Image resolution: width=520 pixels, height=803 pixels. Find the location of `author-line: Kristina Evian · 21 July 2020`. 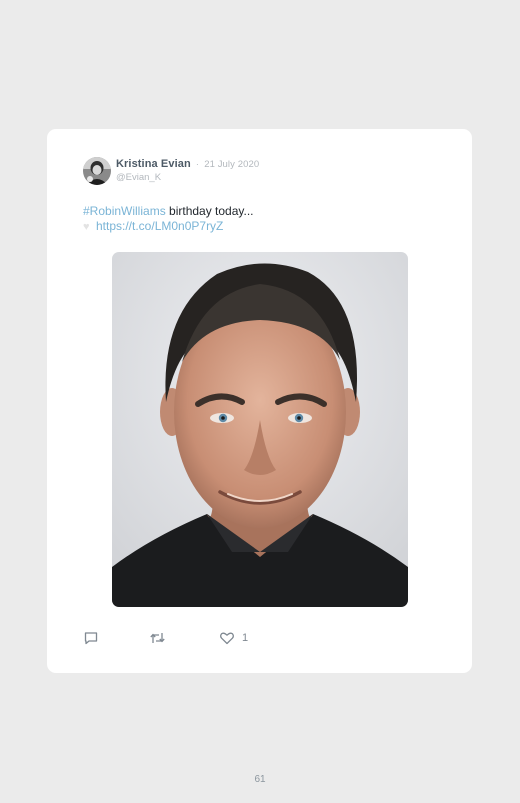

author-line: Kristina Evian · 21 July 2020 is located at coordinates (187, 164).